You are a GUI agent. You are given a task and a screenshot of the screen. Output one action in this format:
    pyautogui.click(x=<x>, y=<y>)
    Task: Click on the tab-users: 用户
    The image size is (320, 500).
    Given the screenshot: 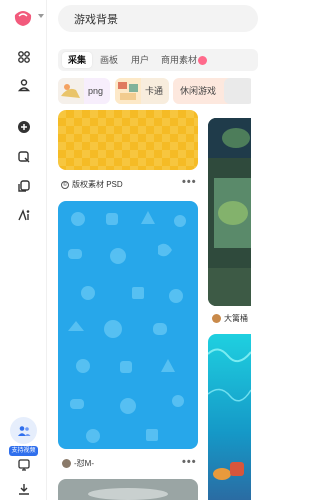 What is the action you would take?
    pyautogui.click(x=140, y=60)
    